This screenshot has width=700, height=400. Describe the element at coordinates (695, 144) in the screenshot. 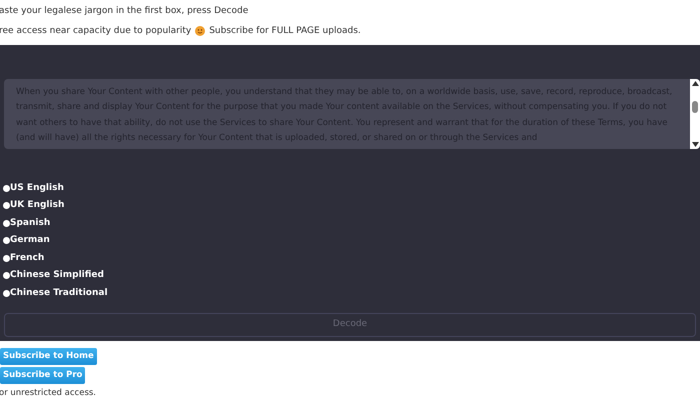

I see `scroll-down-icon` at that location.